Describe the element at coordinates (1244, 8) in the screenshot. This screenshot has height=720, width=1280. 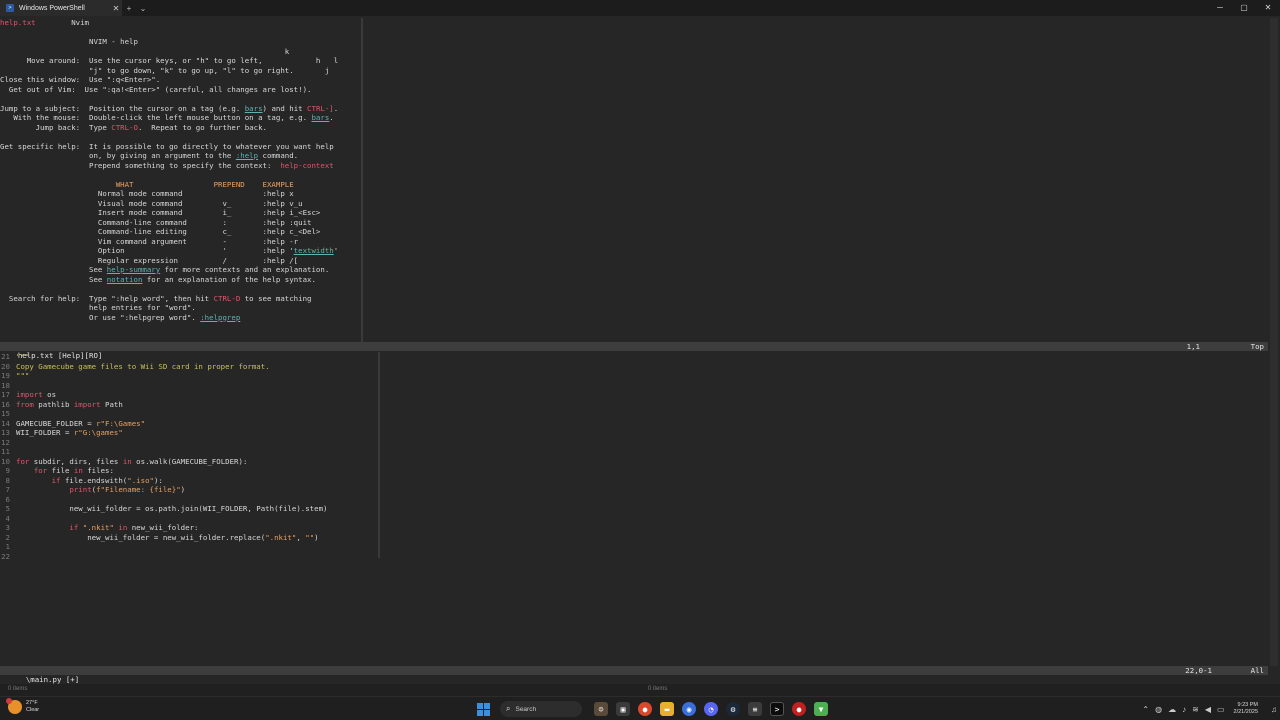
I see `maximize-button: ▢` at that location.